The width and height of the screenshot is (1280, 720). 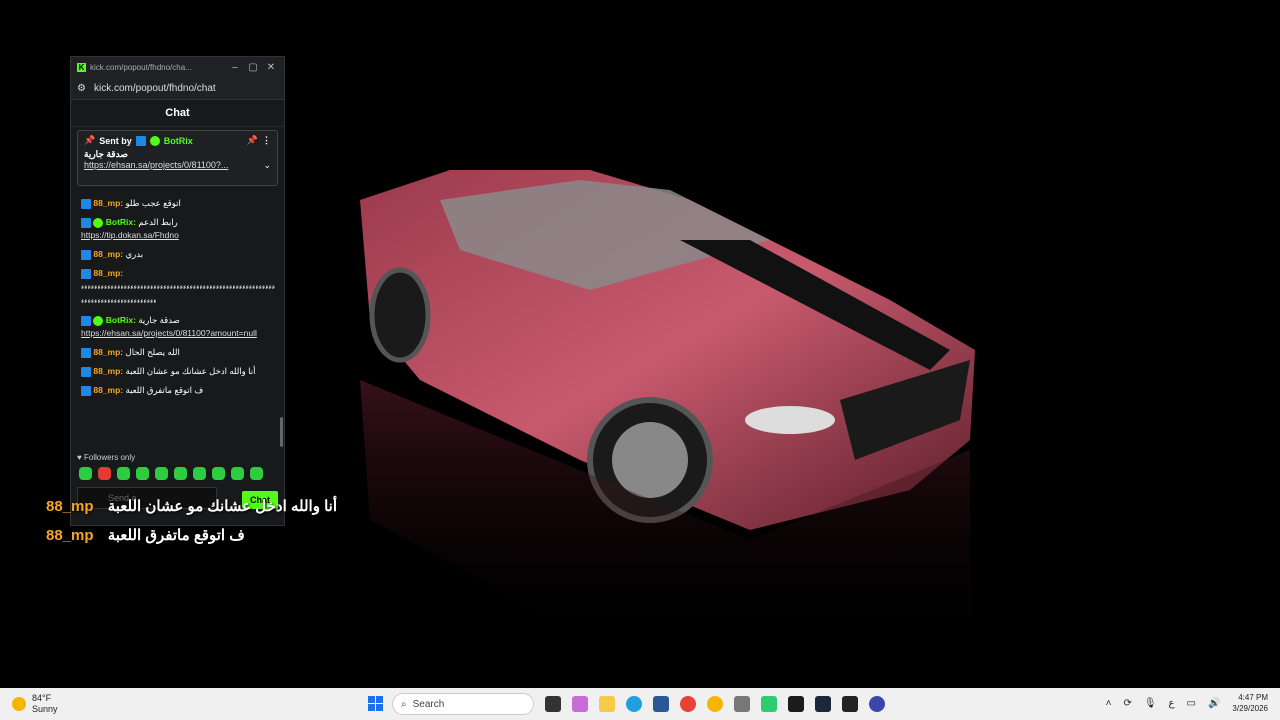 I want to click on moderator-badge-icon, so click(x=140, y=140).